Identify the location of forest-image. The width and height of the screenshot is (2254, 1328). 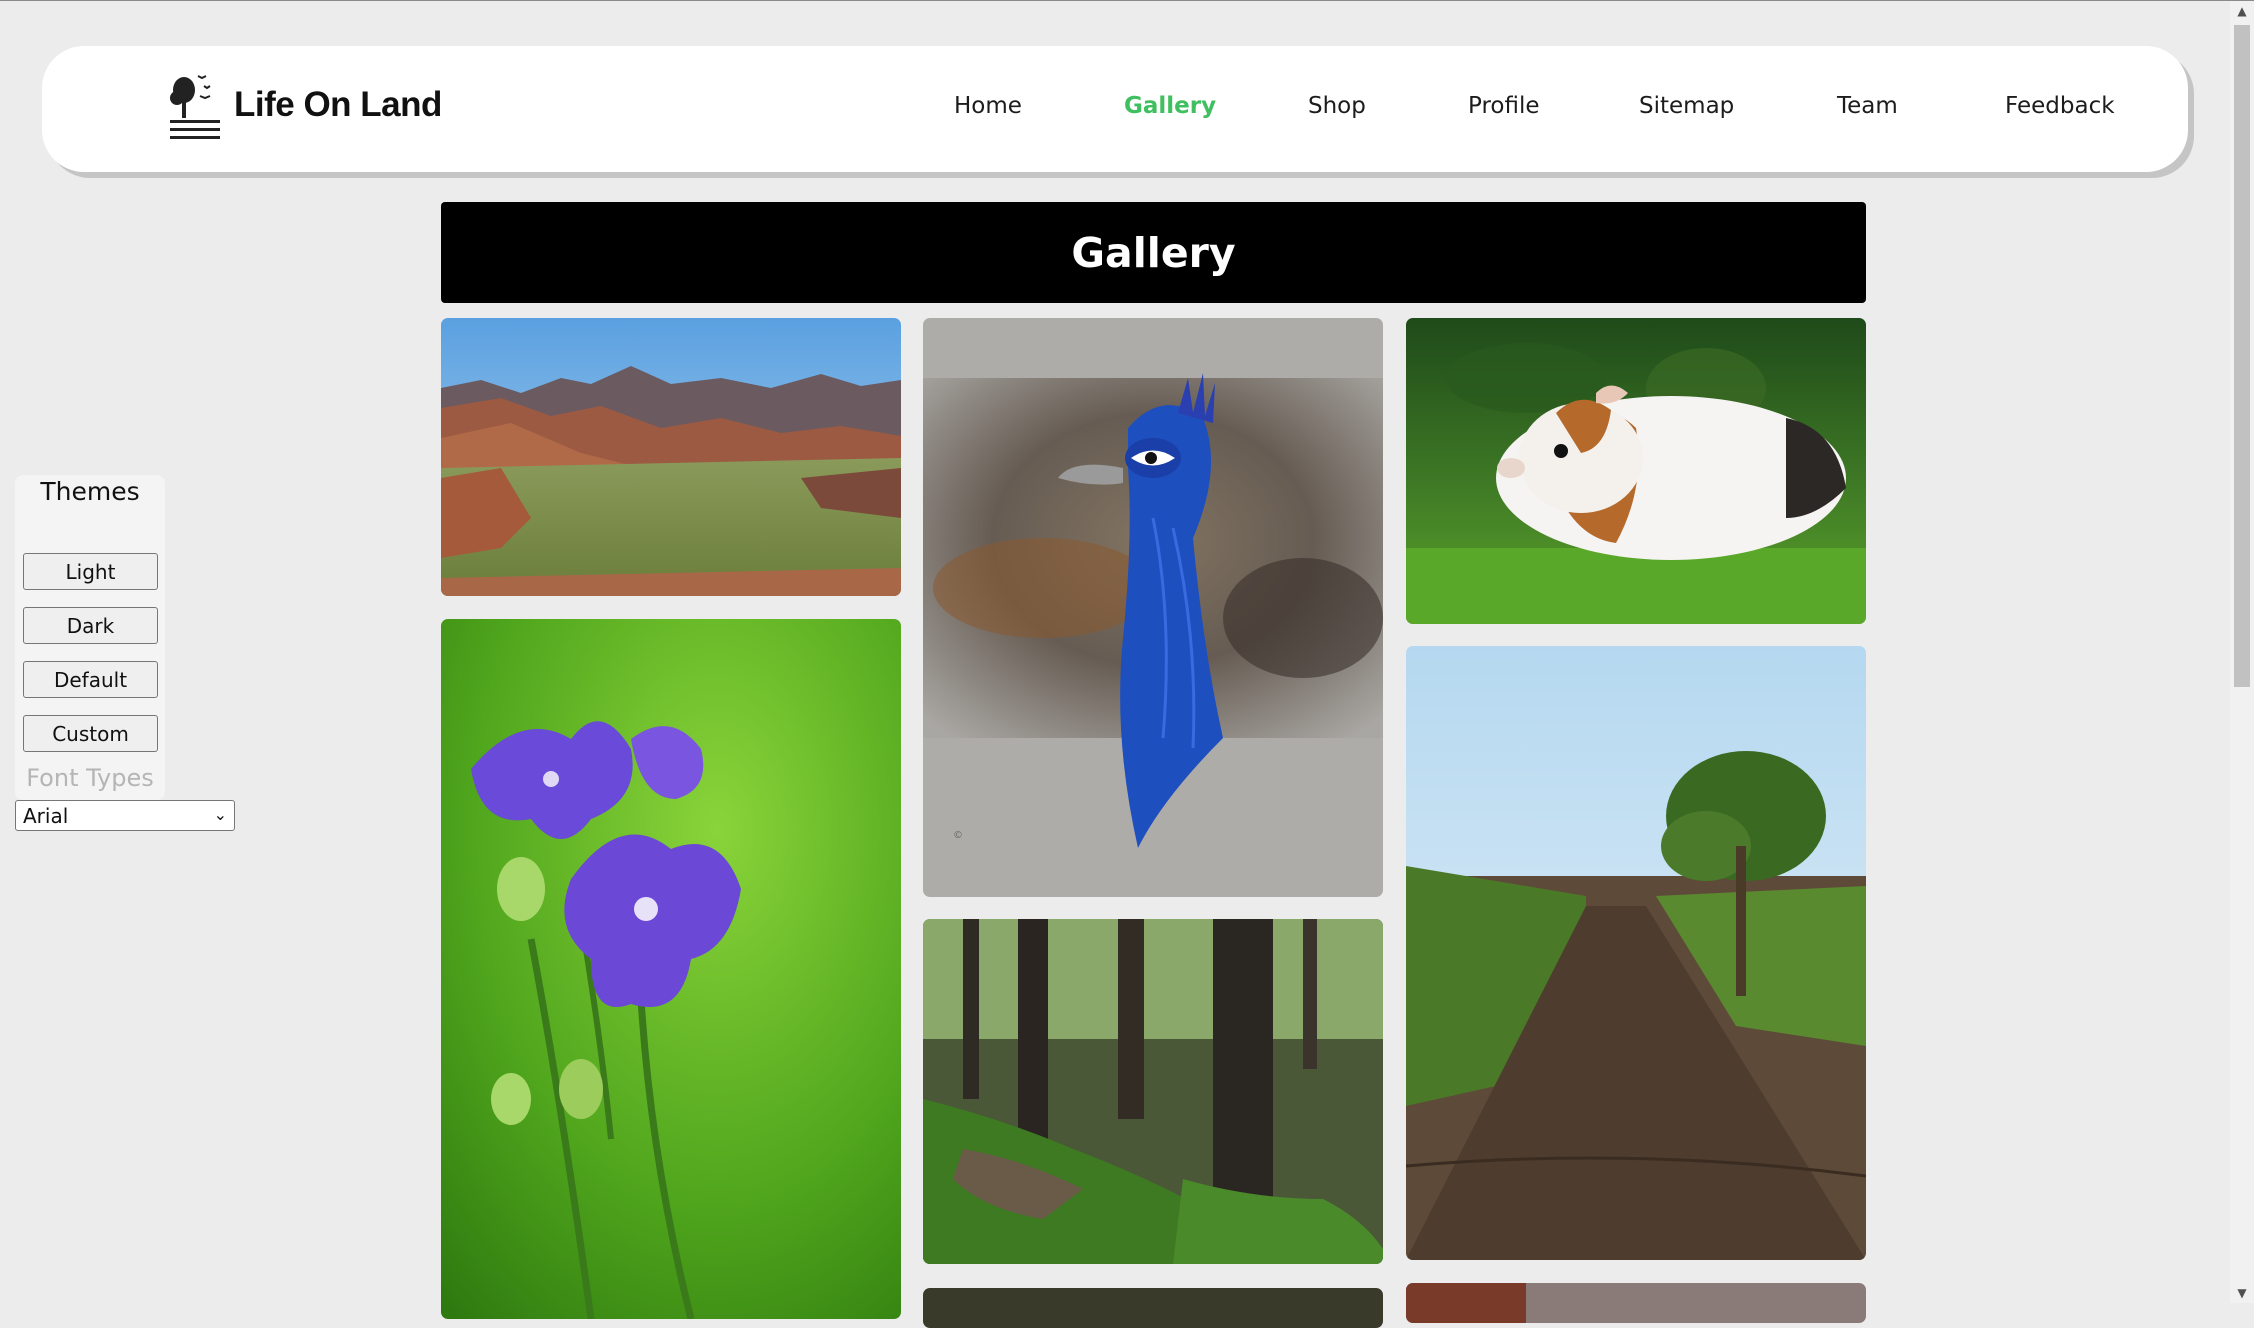
(1153, 1091).